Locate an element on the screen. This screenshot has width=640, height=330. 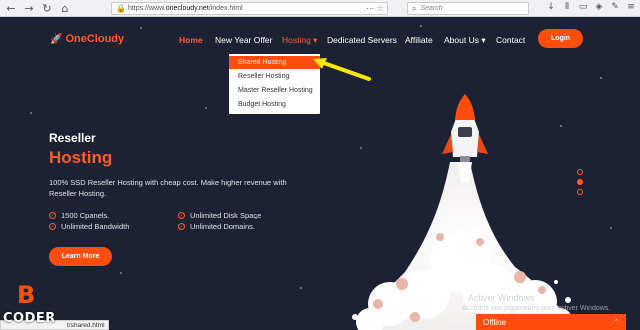
chat-status: Offline is located at coordinates (494, 322).